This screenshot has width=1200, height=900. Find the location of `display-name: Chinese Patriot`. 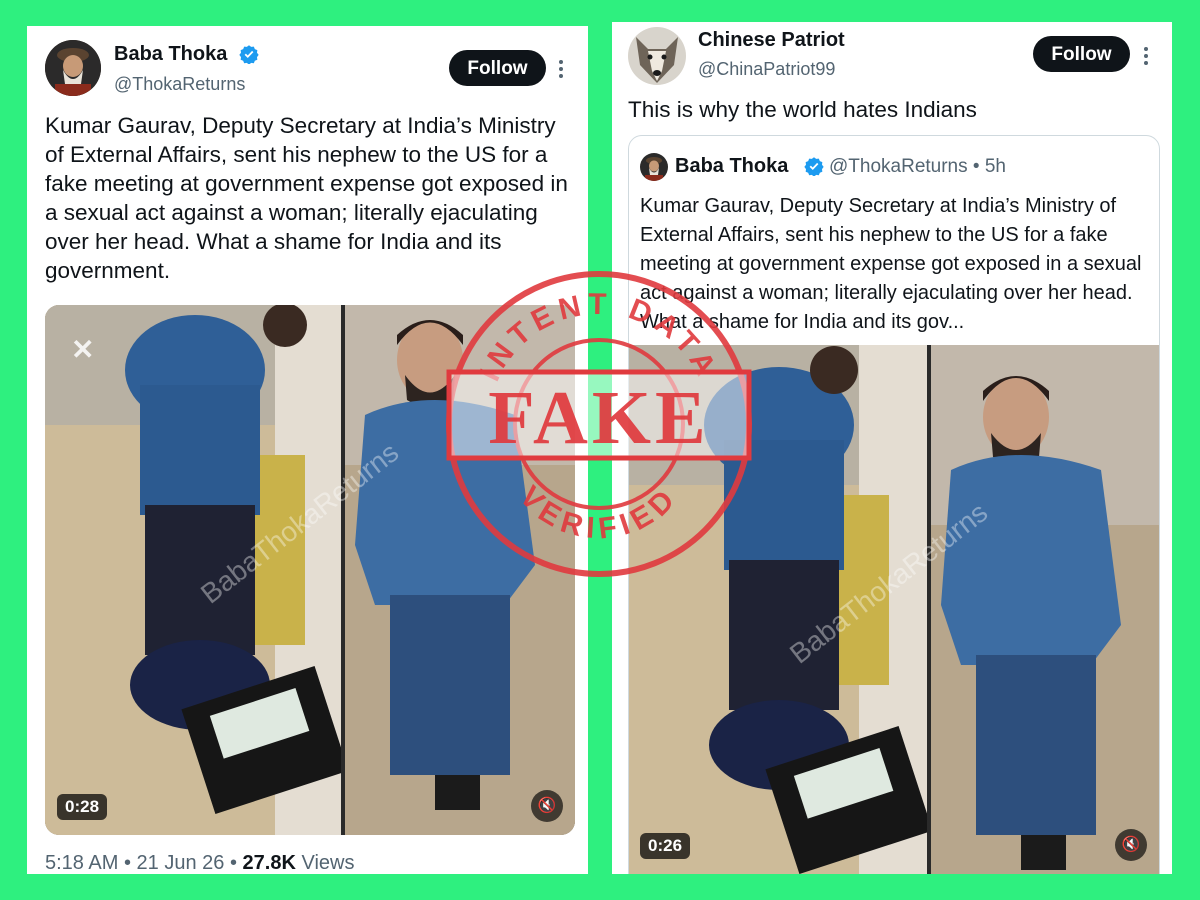

display-name: Chinese Patriot is located at coordinates (771, 40).